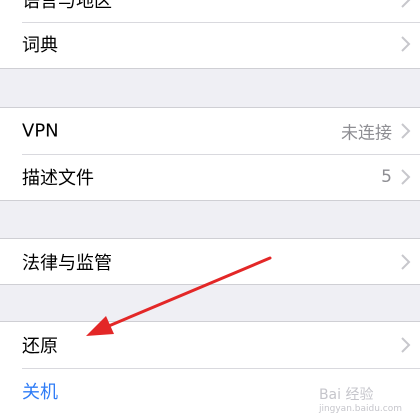  I want to click on shutdown-link: 关机, so click(40, 391).